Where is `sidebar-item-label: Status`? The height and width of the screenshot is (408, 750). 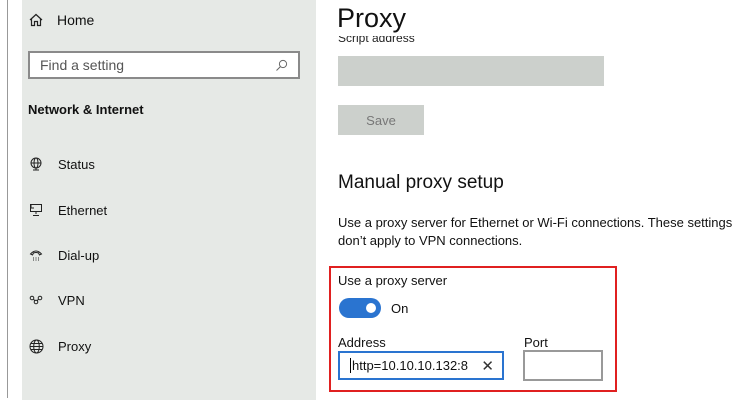 sidebar-item-label: Status is located at coordinates (76, 164).